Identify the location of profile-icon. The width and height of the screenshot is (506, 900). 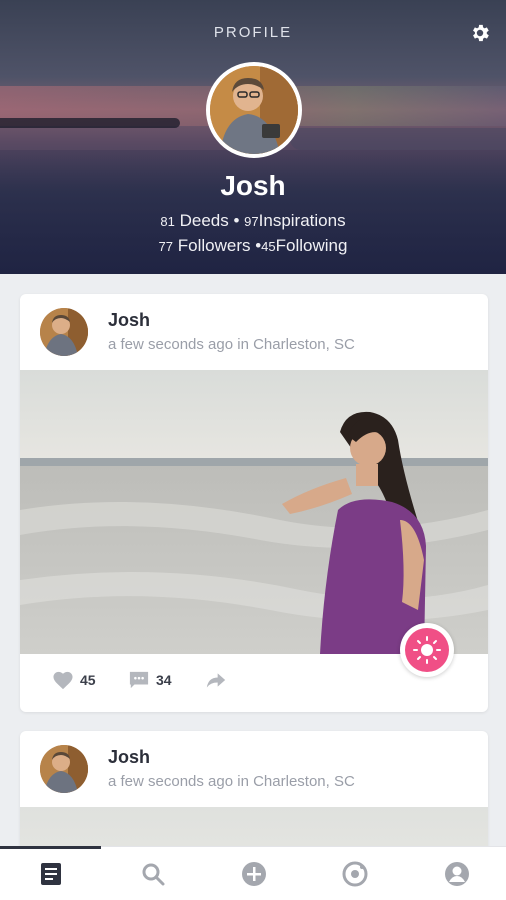
(457, 874).